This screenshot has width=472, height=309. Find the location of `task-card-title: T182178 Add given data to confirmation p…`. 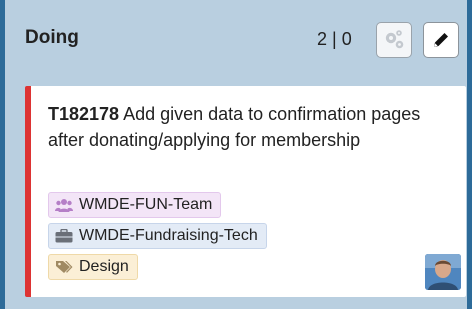

task-card-title: T182178 Add given data to confirmation p… is located at coordinates (238, 127).